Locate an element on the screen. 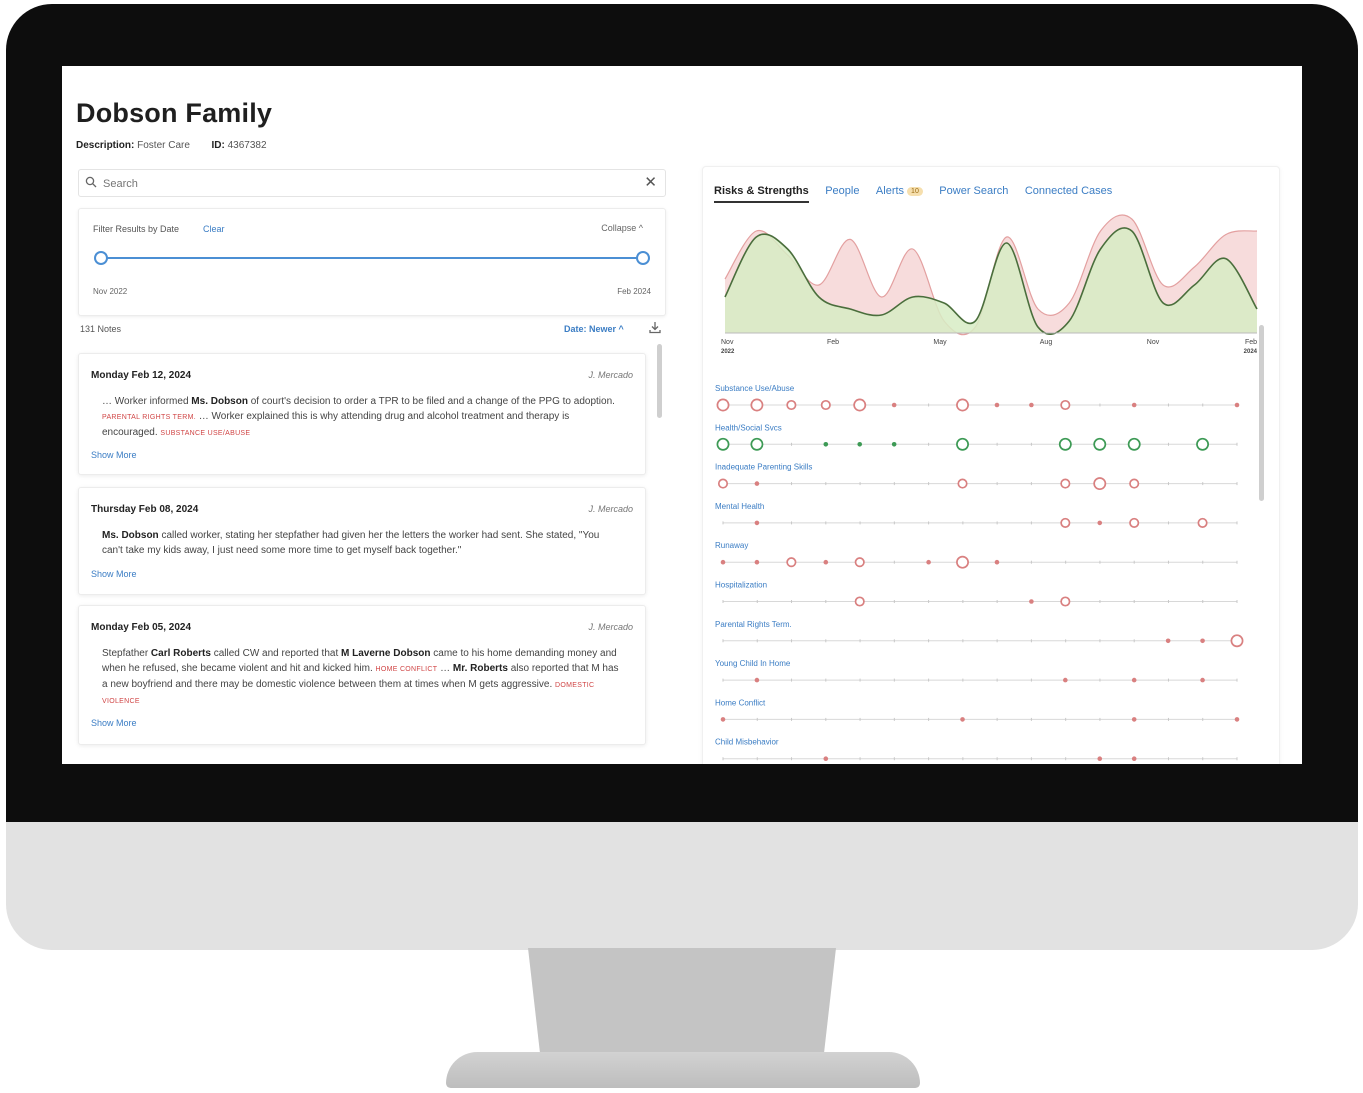 The height and width of the screenshot is (1093, 1363). x-tick-label: May is located at coordinates (940, 342).